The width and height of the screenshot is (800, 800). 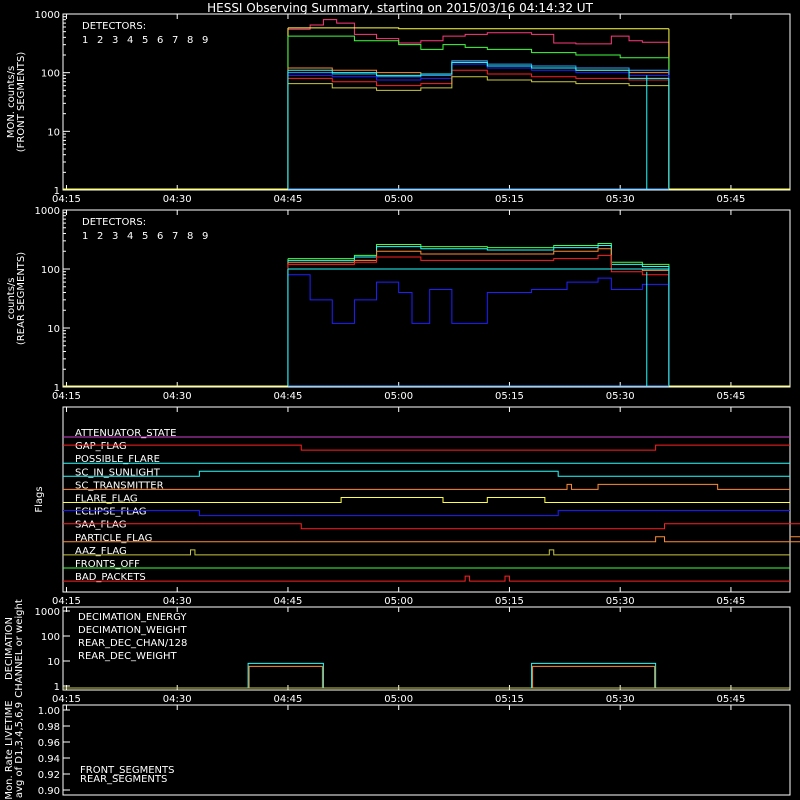 What do you see at coordinates (49, 759) in the screenshot?
I see `livetime-y-tick-label: 0.94` at bounding box center [49, 759].